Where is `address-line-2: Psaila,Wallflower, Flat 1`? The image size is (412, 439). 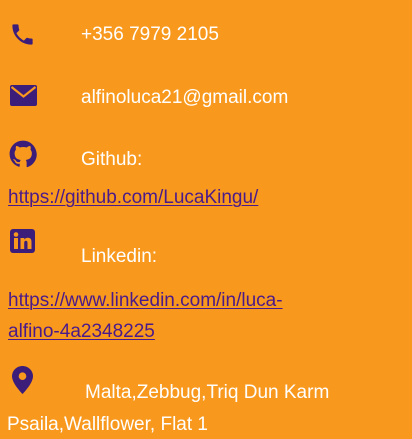 address-line-2: Psaila,Wallflower, Flat 1 is located at coordinates (107, 424).